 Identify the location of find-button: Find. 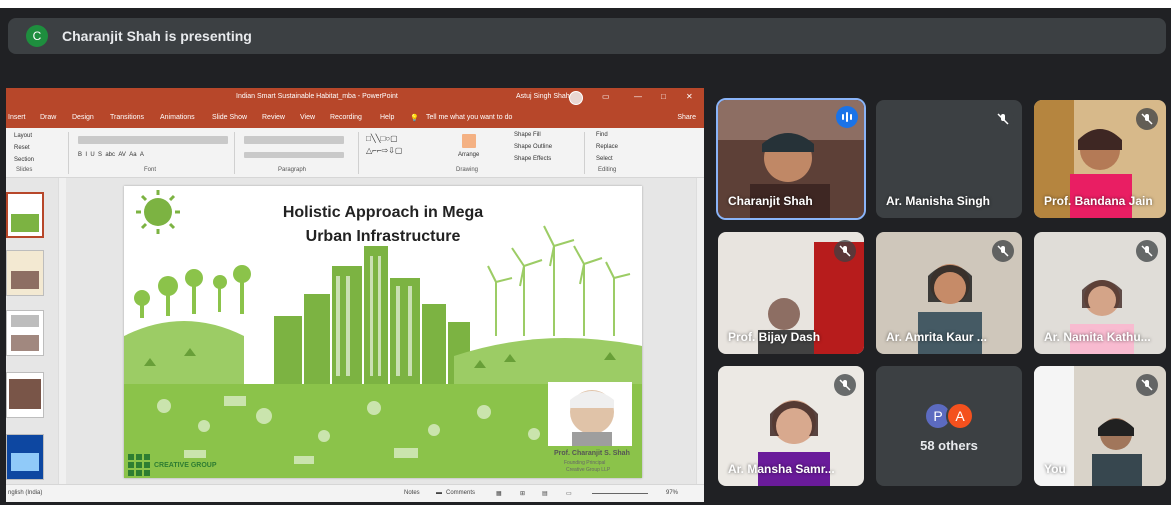
(602, 135).